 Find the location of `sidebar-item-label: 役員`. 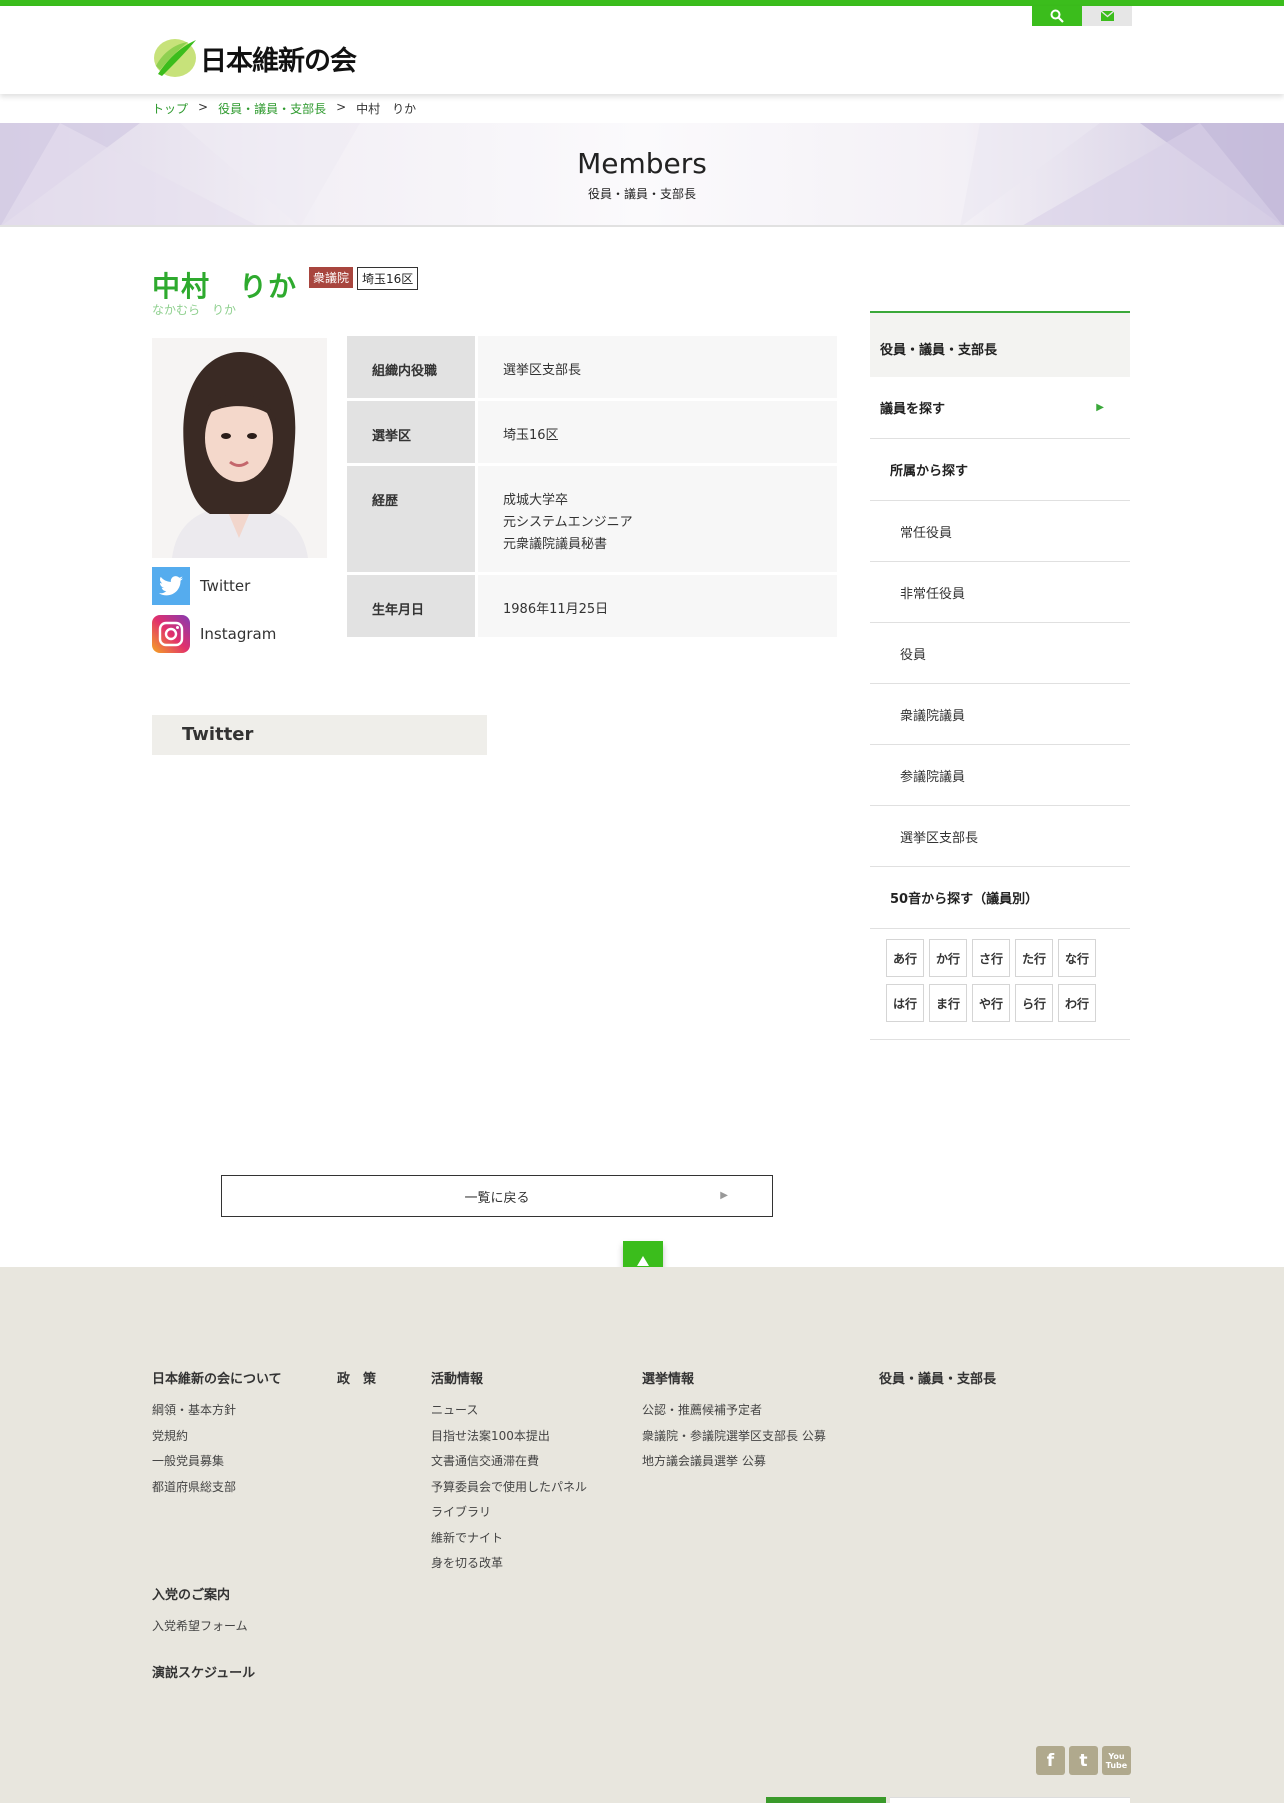

sidebar-item-label: 役員 is located at coordinates (913, 655).